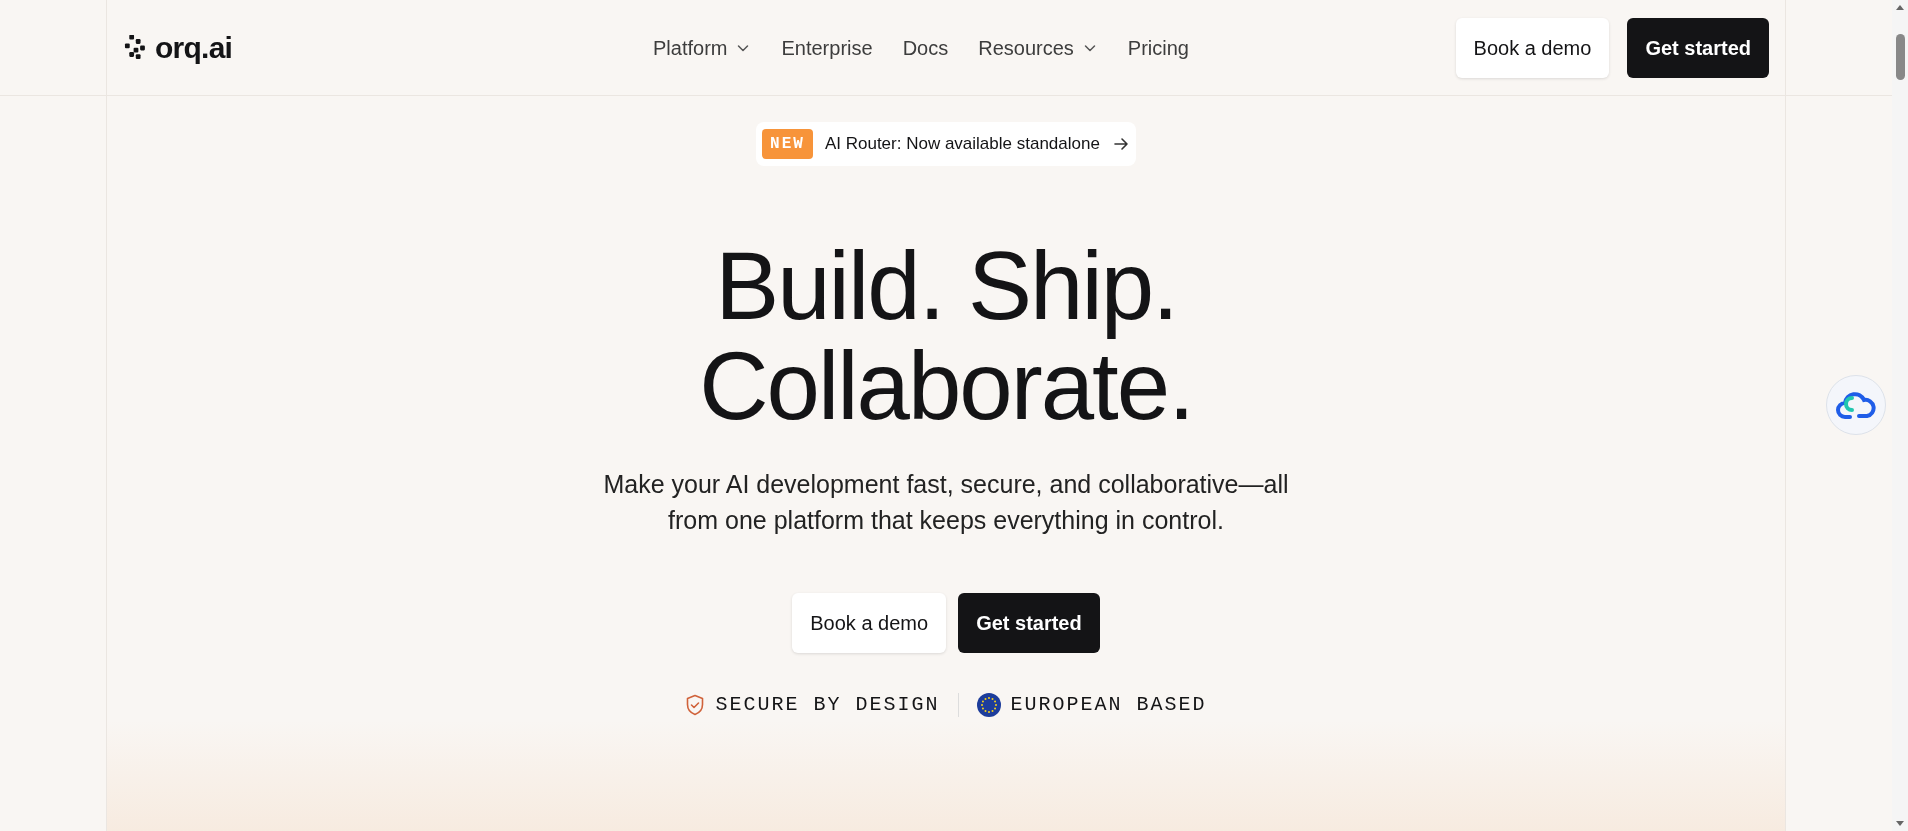  Describe the element at coordinates (1158, 47) in the screenshot. I see `nav-link: Pricing` at that location.